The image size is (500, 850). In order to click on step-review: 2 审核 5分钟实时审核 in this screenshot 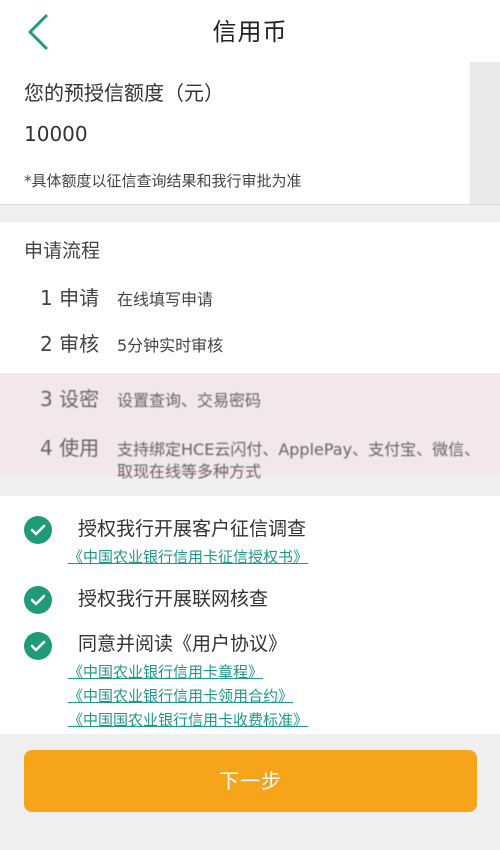, I will do `click(250, 343)`.